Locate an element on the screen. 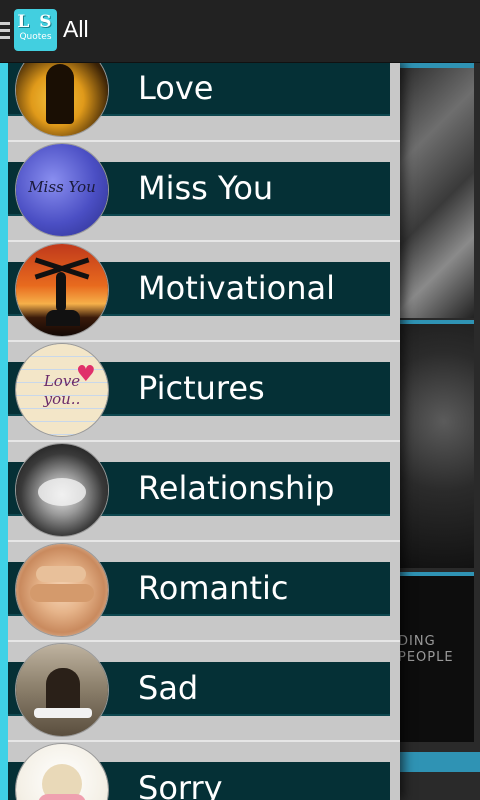  drawer-item-pictures: Love you.. ♥ Pictures is located at coordinates (200, 390).